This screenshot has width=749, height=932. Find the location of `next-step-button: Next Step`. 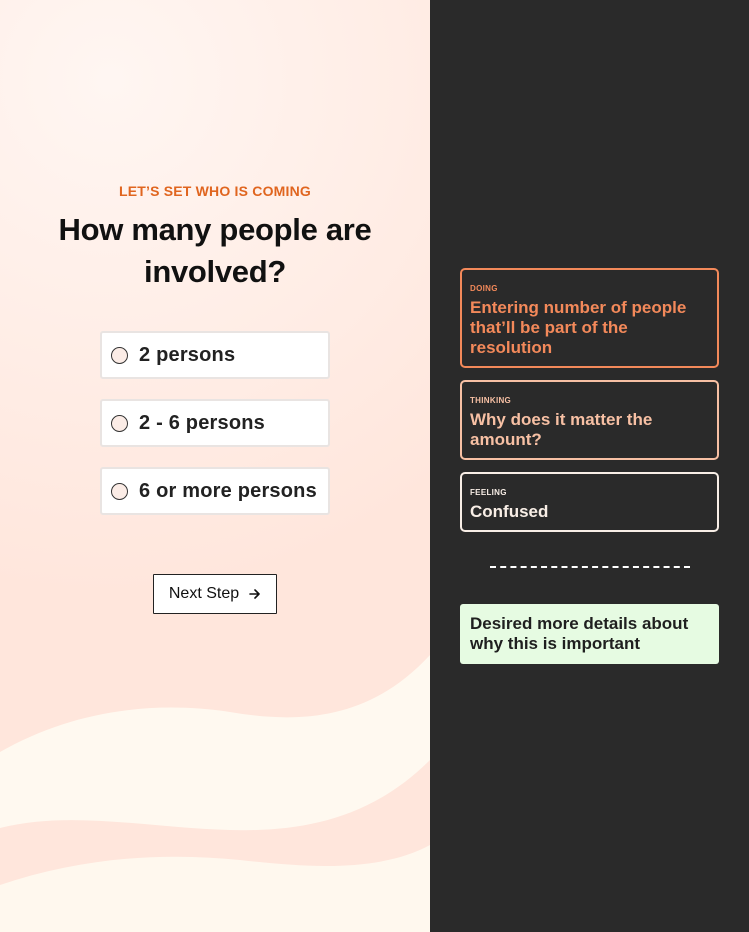

next-step-button: Next Step is located at coordinates (215, 594).